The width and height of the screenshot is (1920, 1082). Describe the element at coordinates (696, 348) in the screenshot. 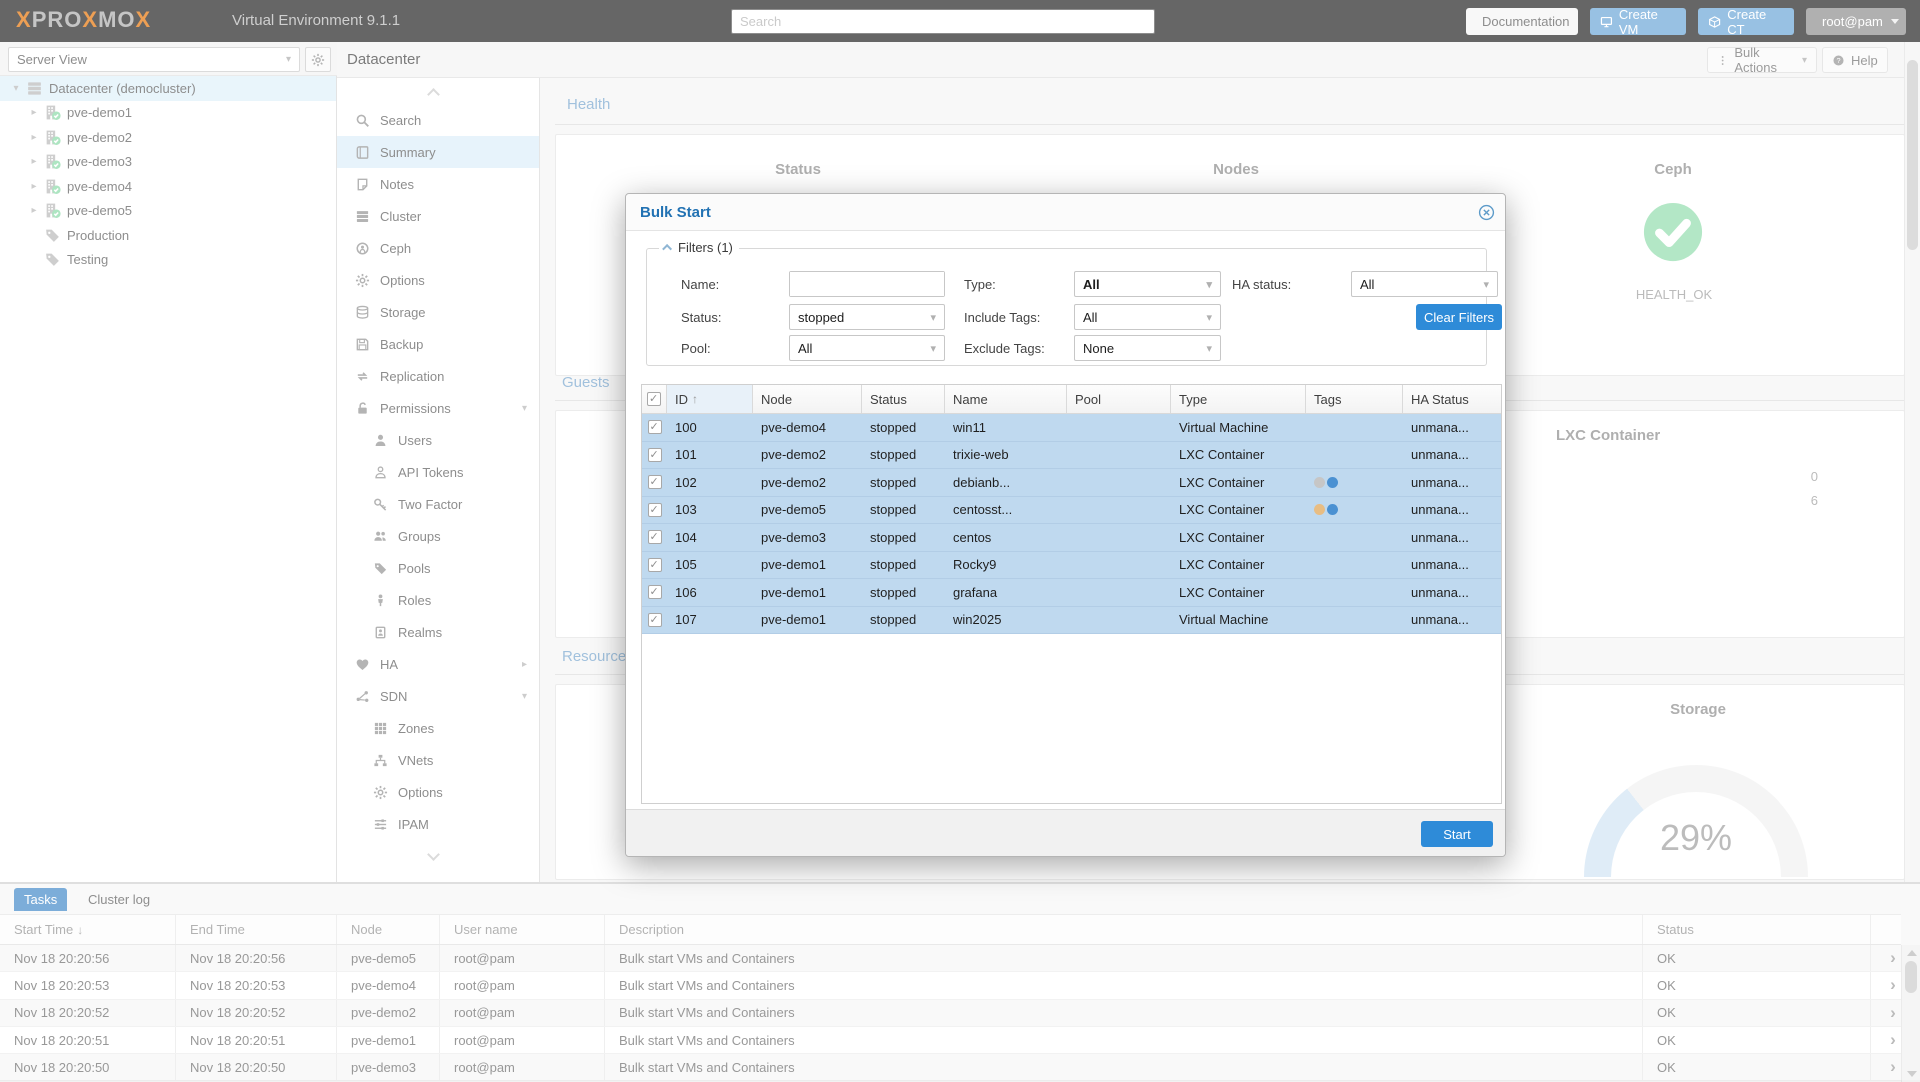

I see `pool-label: Pool:` at that location.